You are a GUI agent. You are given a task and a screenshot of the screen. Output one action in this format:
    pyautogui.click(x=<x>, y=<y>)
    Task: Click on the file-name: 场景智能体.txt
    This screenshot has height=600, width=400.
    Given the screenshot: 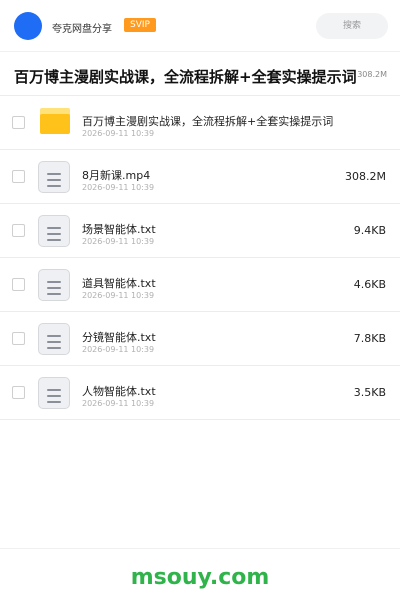 What is the action you would take?
    pyautogui.click(x=119, y=229)
    